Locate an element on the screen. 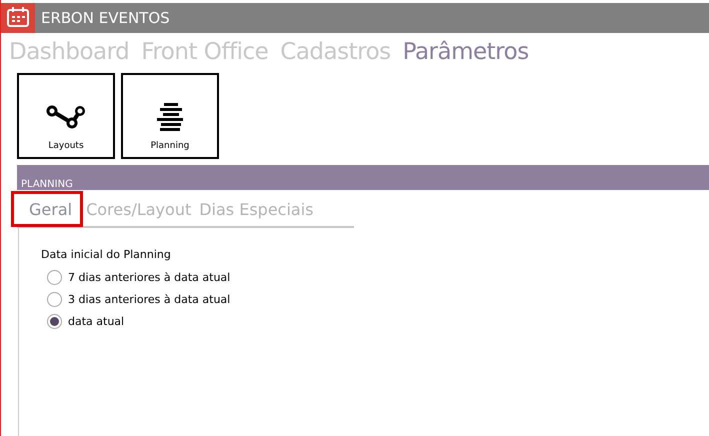 The width and height of the screenshot is (709, 436). tile-button: Layouts is located at coordinates (66, 116).